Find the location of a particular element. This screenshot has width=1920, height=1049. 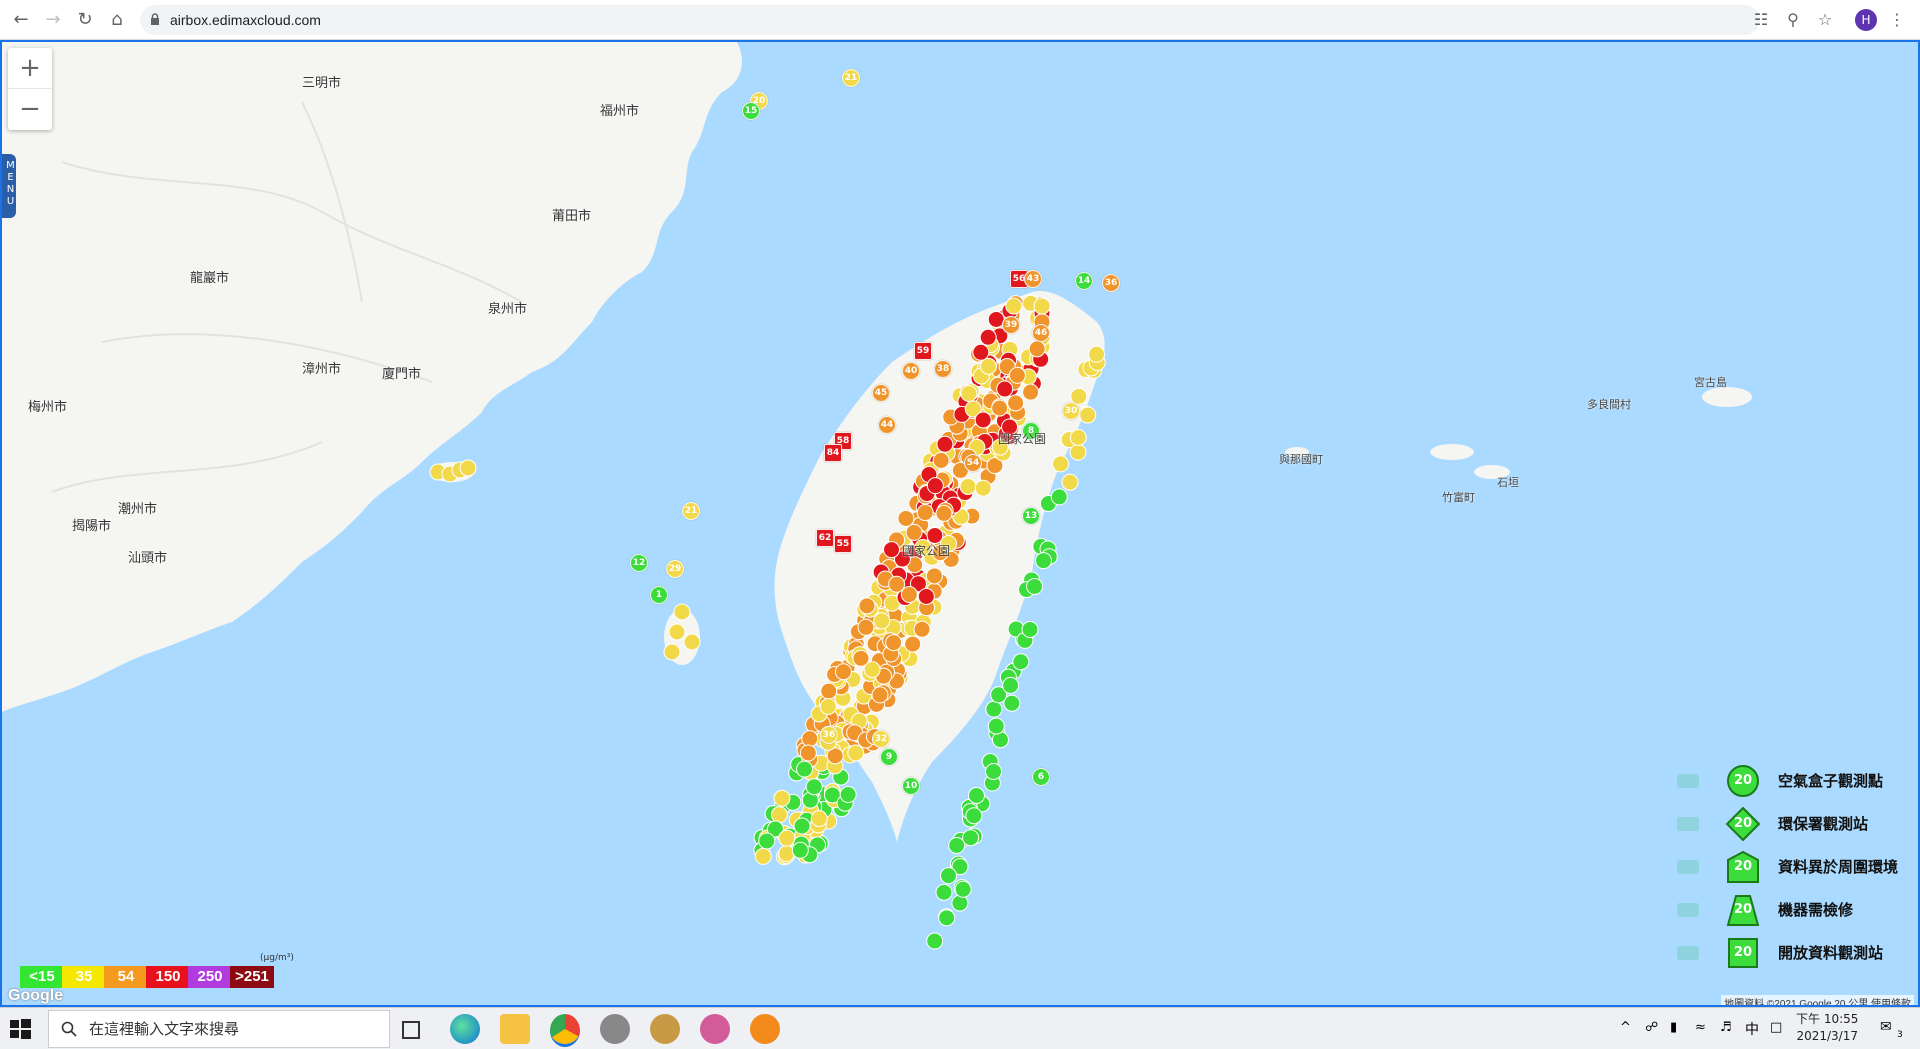

sensor-marker: 59 is located at coordinates (923, 351).